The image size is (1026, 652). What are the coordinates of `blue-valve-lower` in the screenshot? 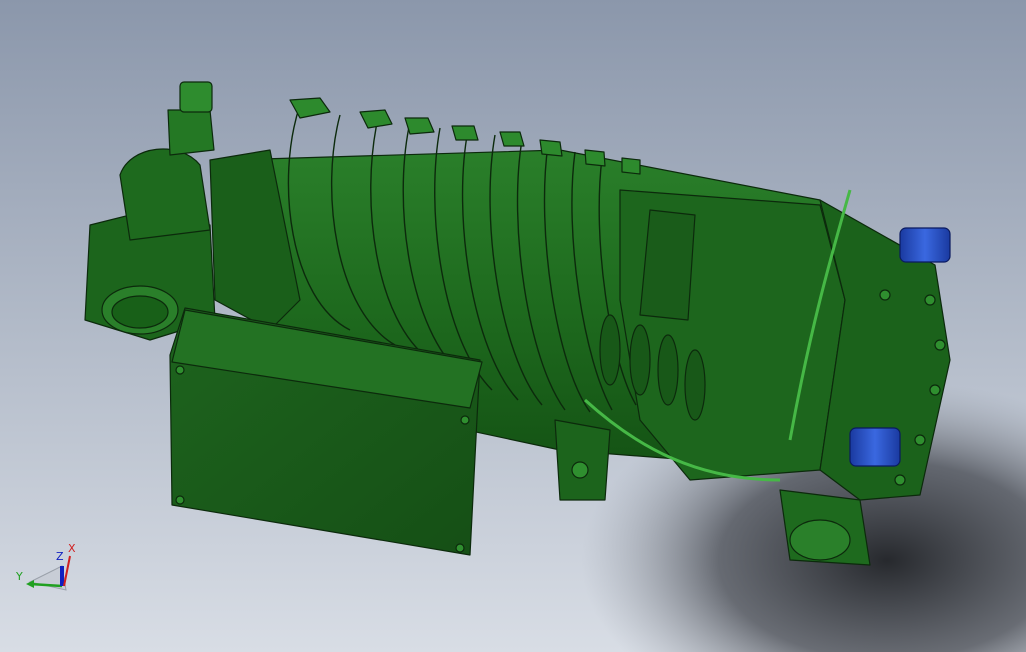 It's located at (875, 447).